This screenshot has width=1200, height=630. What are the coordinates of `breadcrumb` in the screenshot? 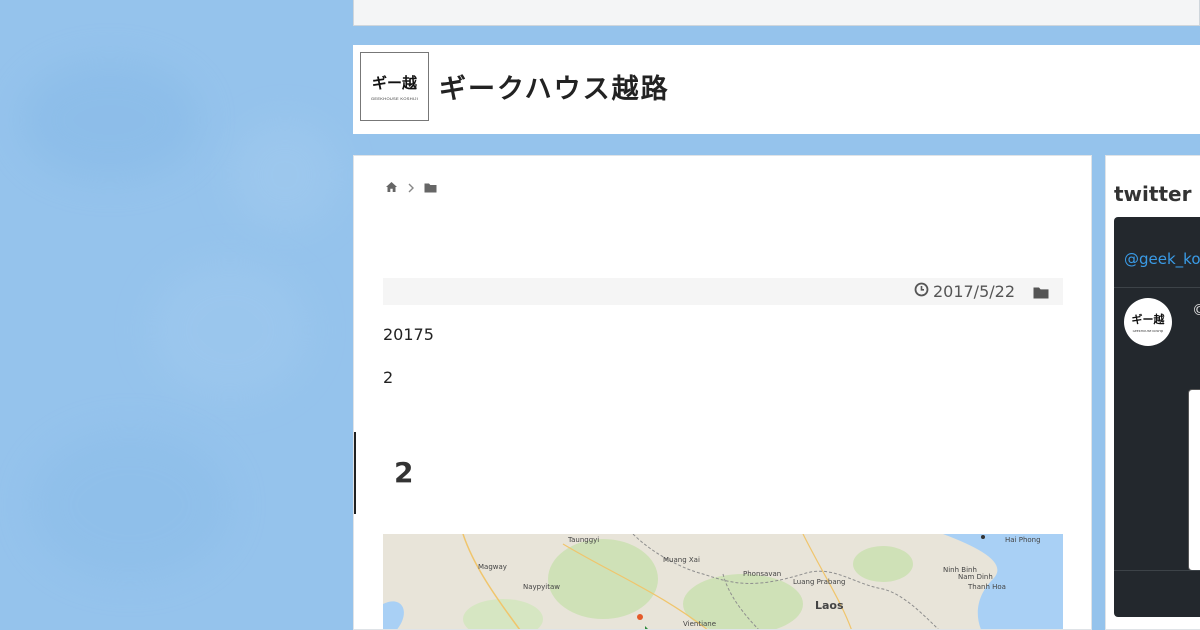 It's located at (411, 187).